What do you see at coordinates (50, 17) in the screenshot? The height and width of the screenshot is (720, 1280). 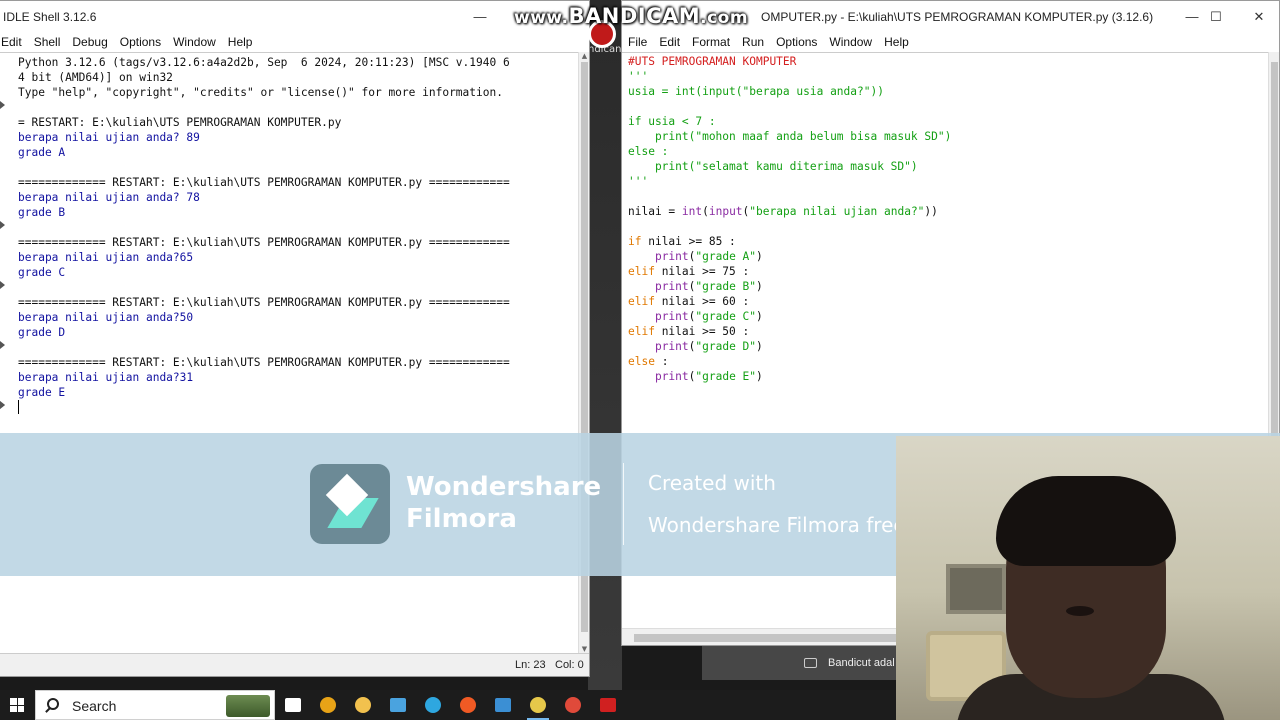 I see `shell-title: IDLE Shell 3.12.6` at bounding box center [50, 17].